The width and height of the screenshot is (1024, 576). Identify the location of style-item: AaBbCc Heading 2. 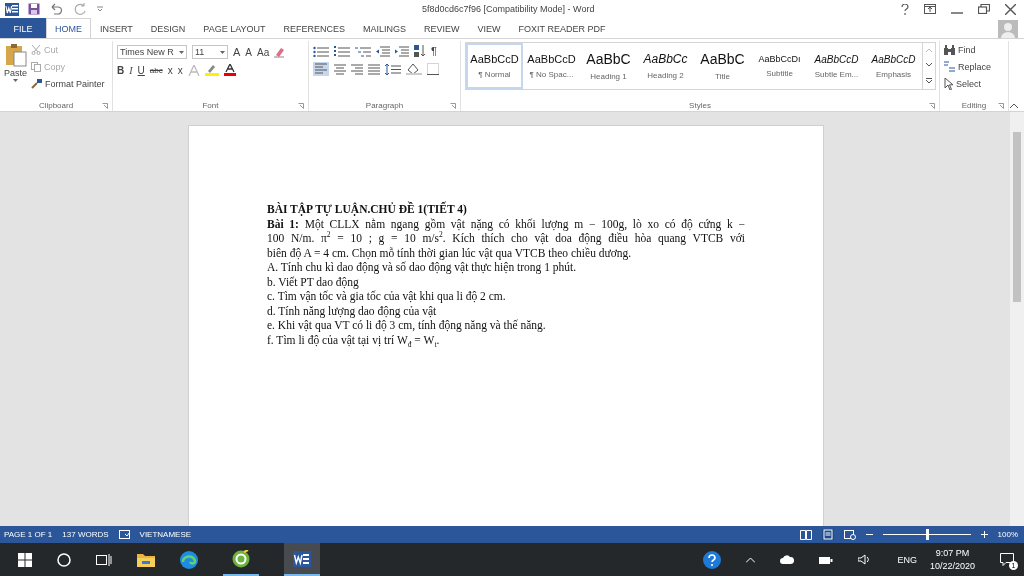
(665, 66).